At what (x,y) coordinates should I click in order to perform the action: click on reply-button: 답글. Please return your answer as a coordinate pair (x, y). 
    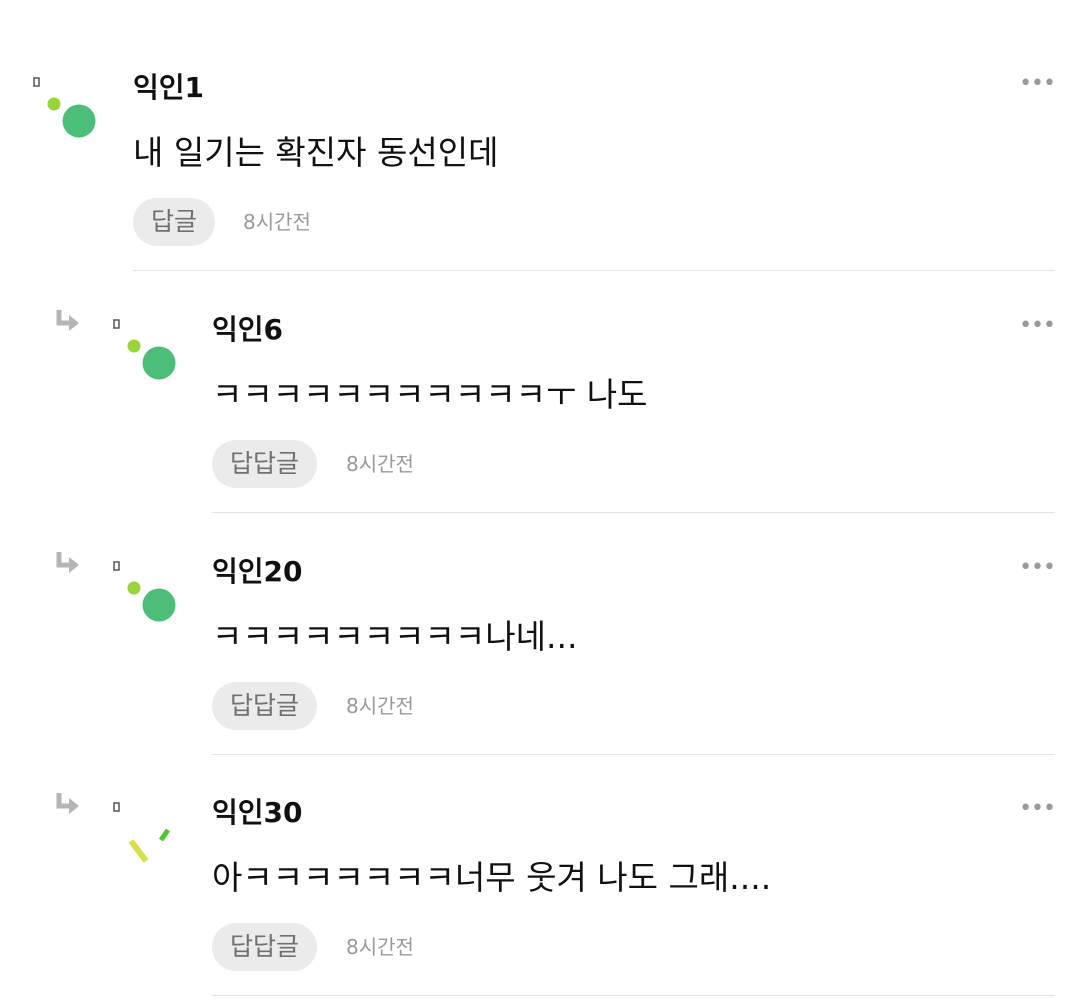
    Looking at the image, I should click on (174, 222).